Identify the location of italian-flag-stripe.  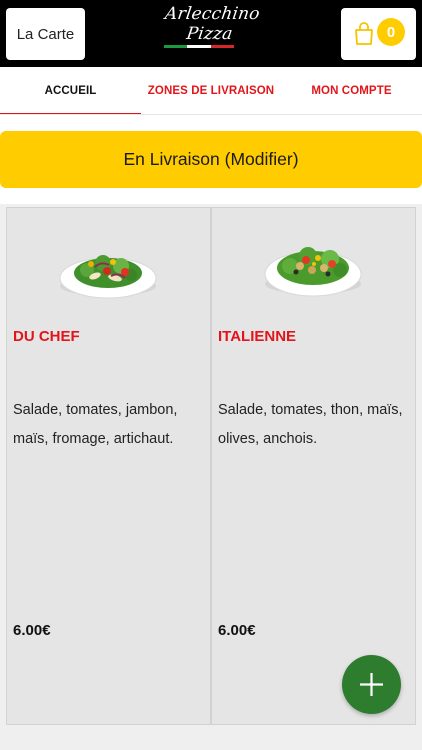
(199, 46).